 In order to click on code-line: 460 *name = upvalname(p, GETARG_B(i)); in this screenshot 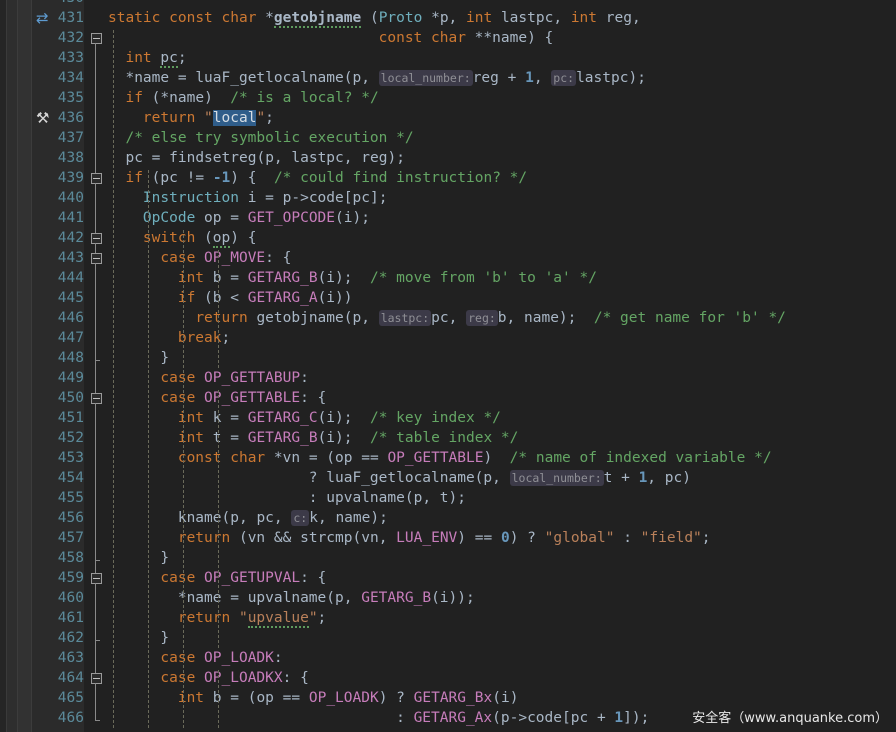, I will do `click(448, 598)`.